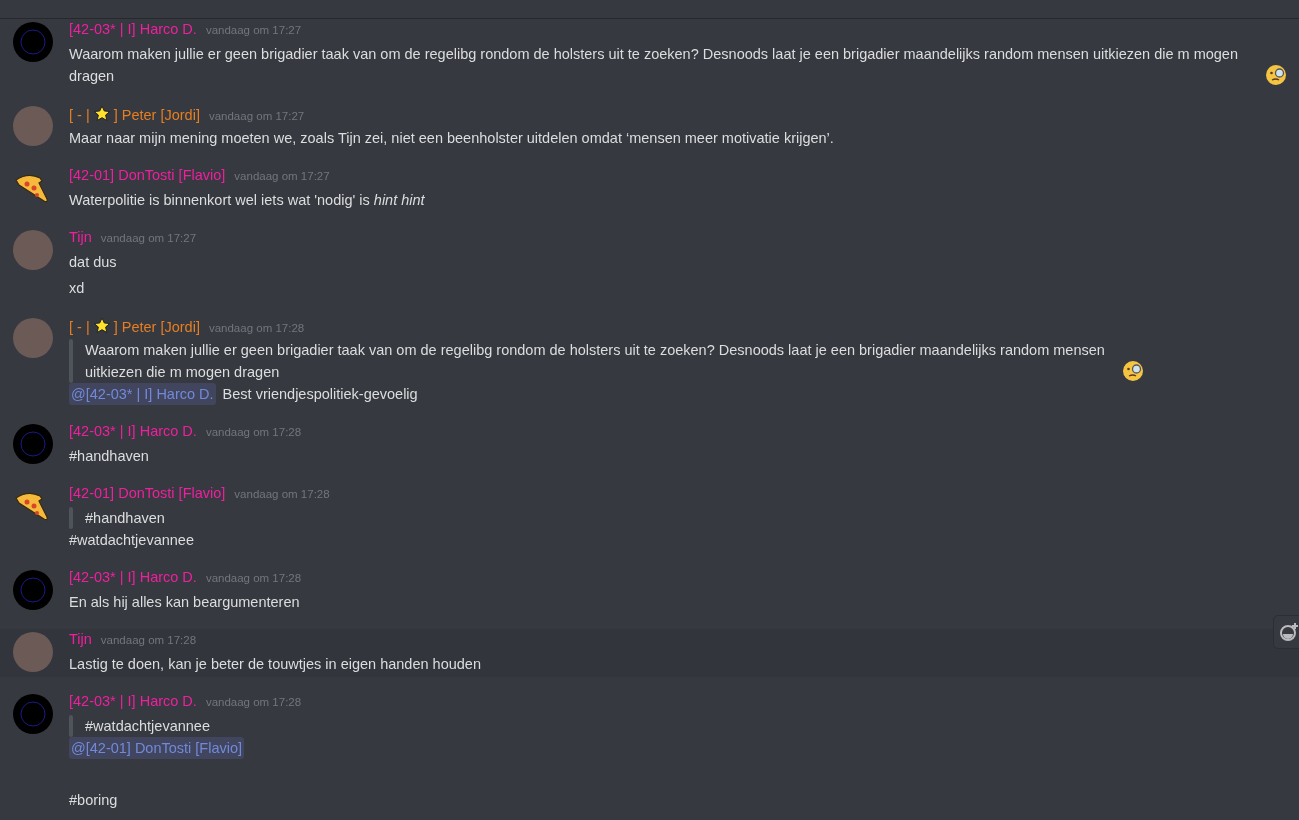 Image resolution: width=1299 pixels, height=820 pixels. I want to click on user-mention: @[42-03* | I] Harco D., so click(142, 394).